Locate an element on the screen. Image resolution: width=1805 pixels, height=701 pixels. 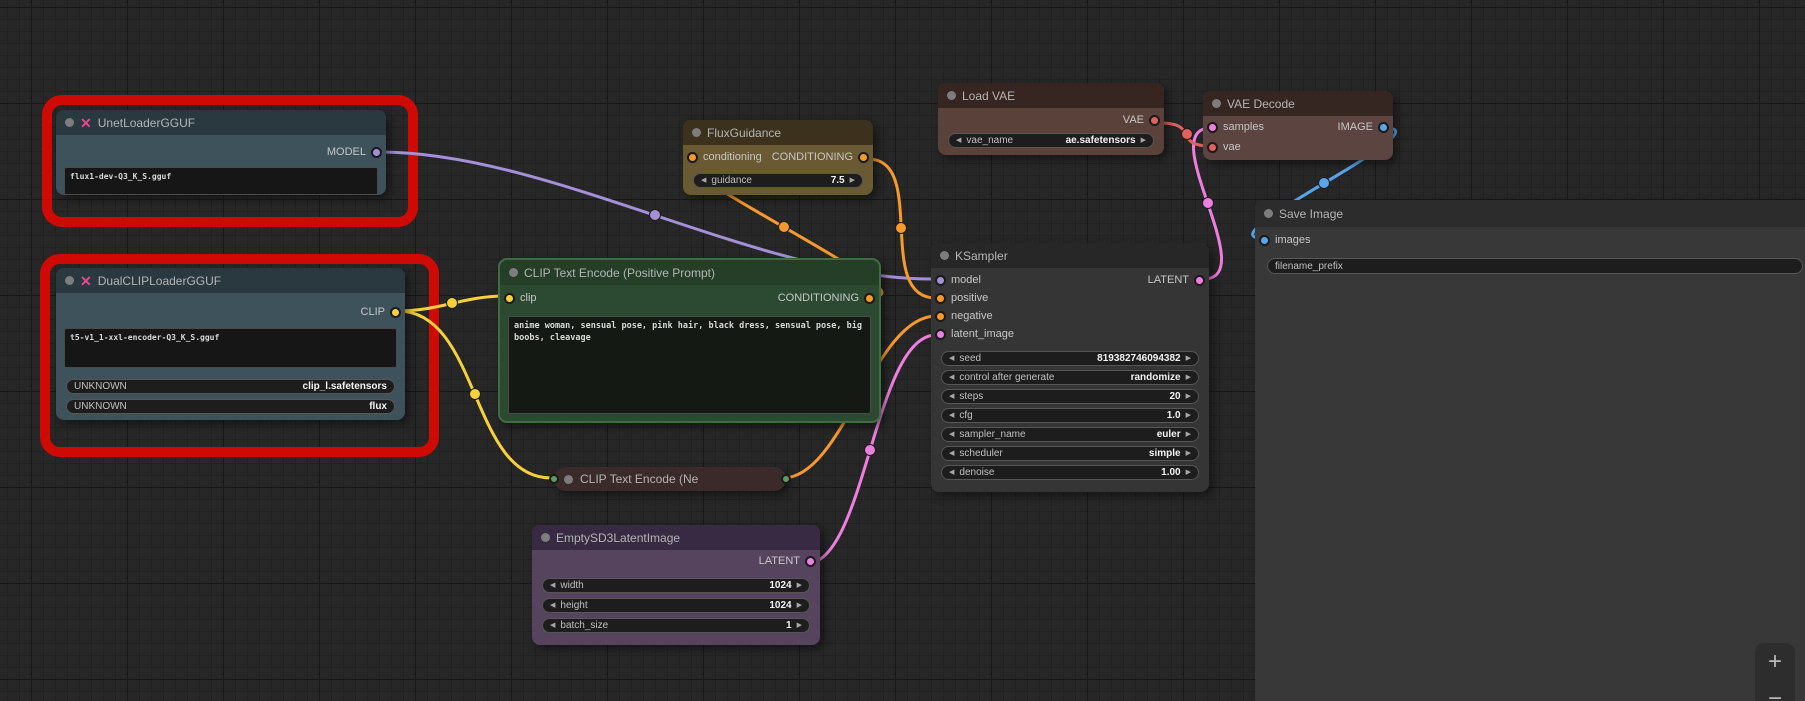
link-midpoint-conditioning-flux is located at coordinates (784, 227).